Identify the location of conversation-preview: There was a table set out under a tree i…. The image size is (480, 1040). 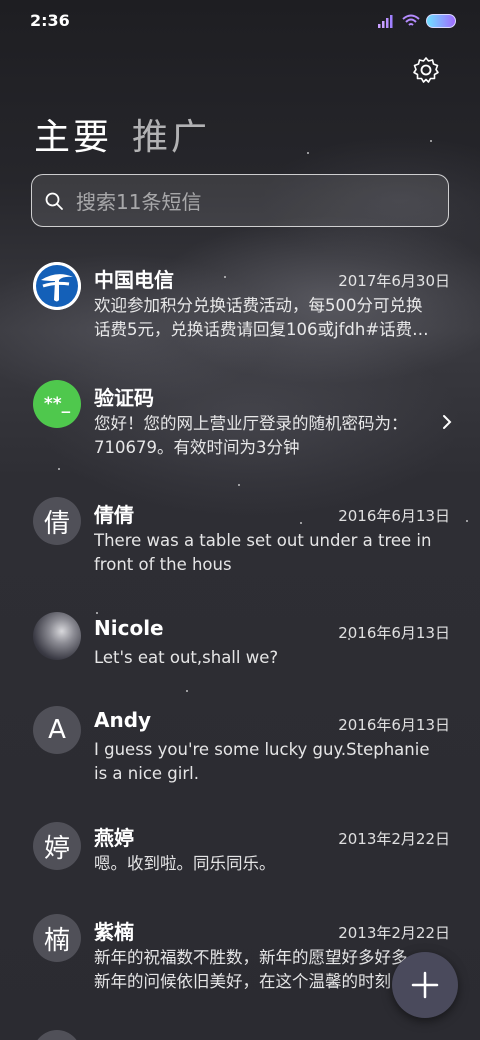
(272, 553).